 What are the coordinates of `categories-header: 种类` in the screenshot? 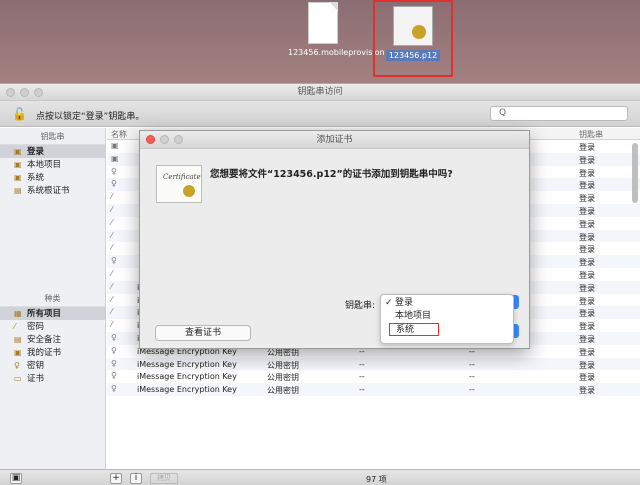 It's located at (52, 298).